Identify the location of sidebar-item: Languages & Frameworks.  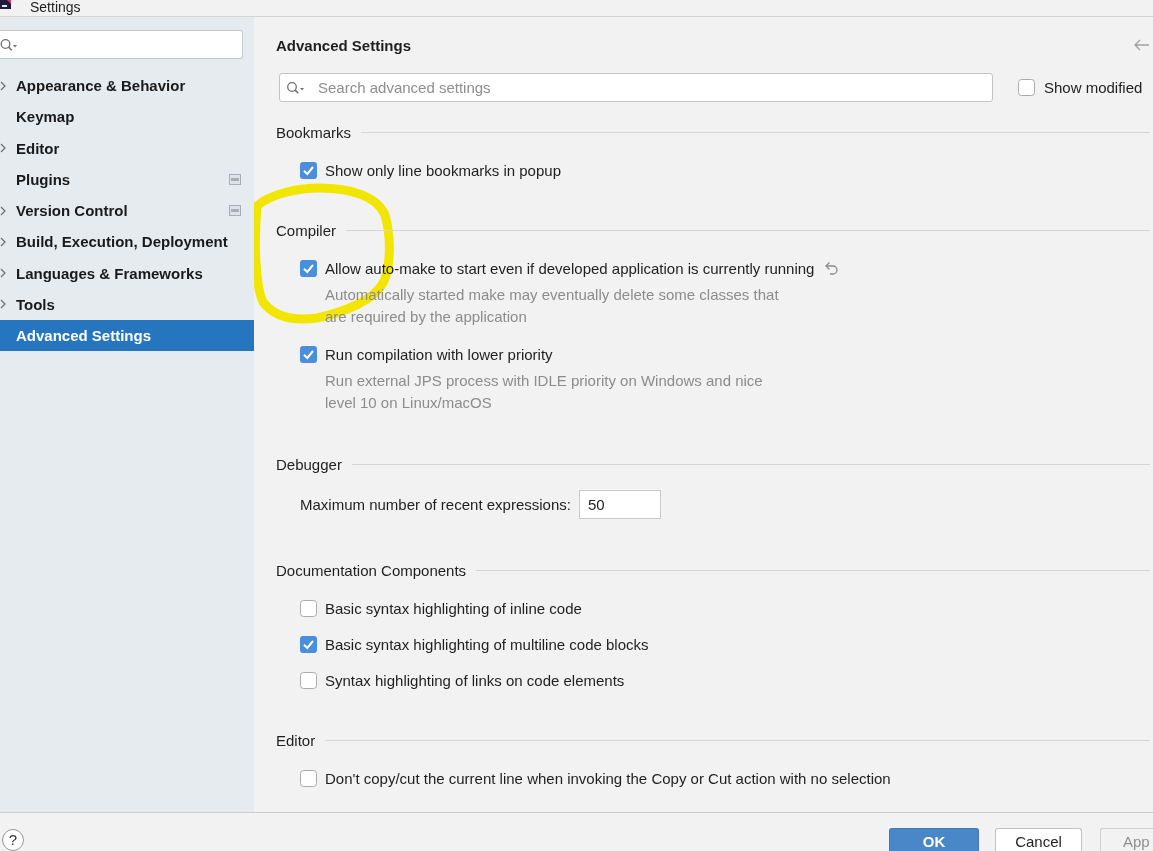
(127, 273).